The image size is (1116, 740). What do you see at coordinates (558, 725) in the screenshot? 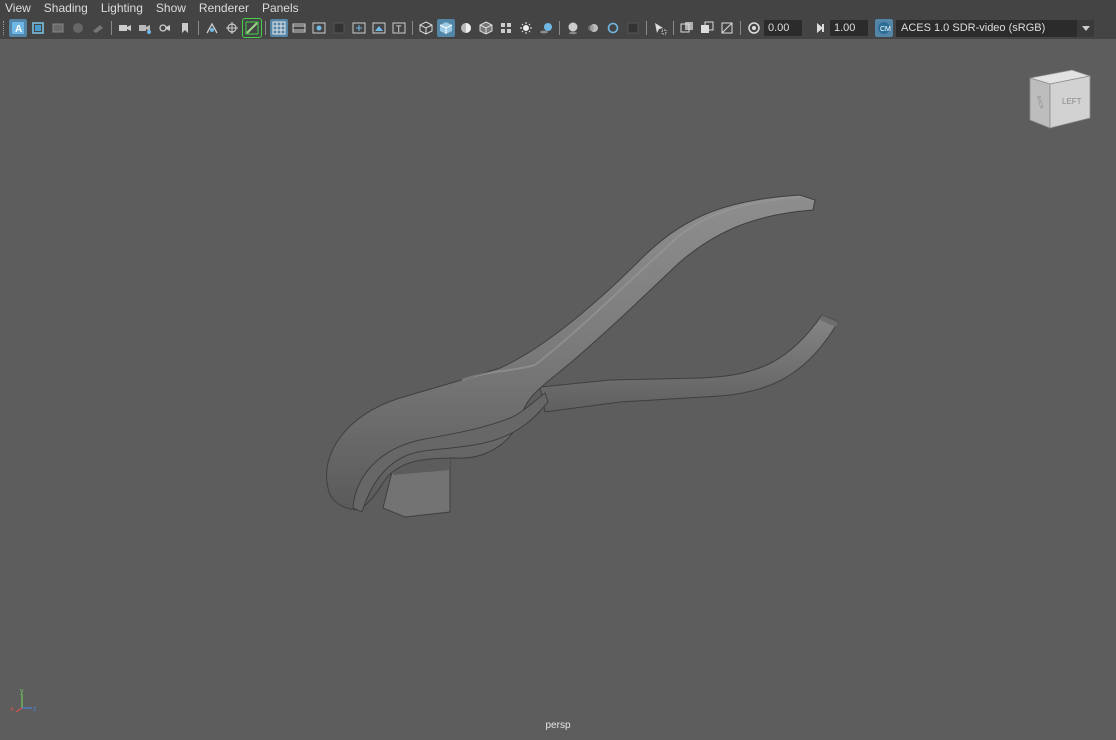
I see `camera-name-label: persp` at bounding box center [558, 725].